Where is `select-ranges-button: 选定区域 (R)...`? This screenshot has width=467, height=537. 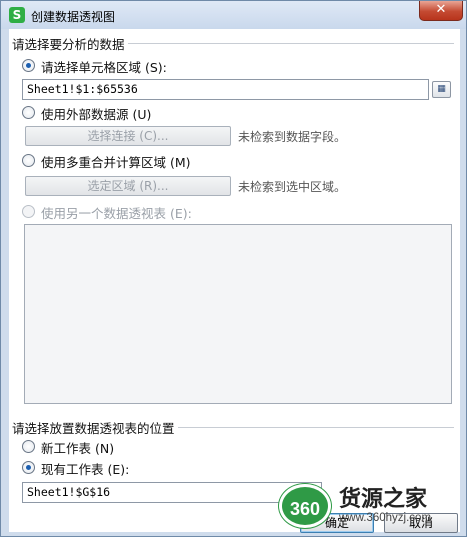 select-ranges-button: 选定区域 (R)... is located at coordinates (128, 186).